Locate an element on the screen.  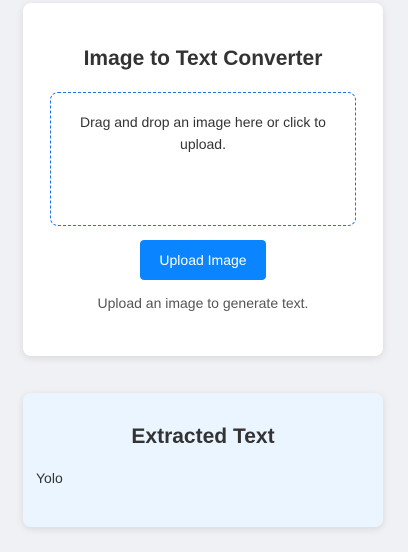
upload-image-button: Upload Image is located at coordinates (203, 260).